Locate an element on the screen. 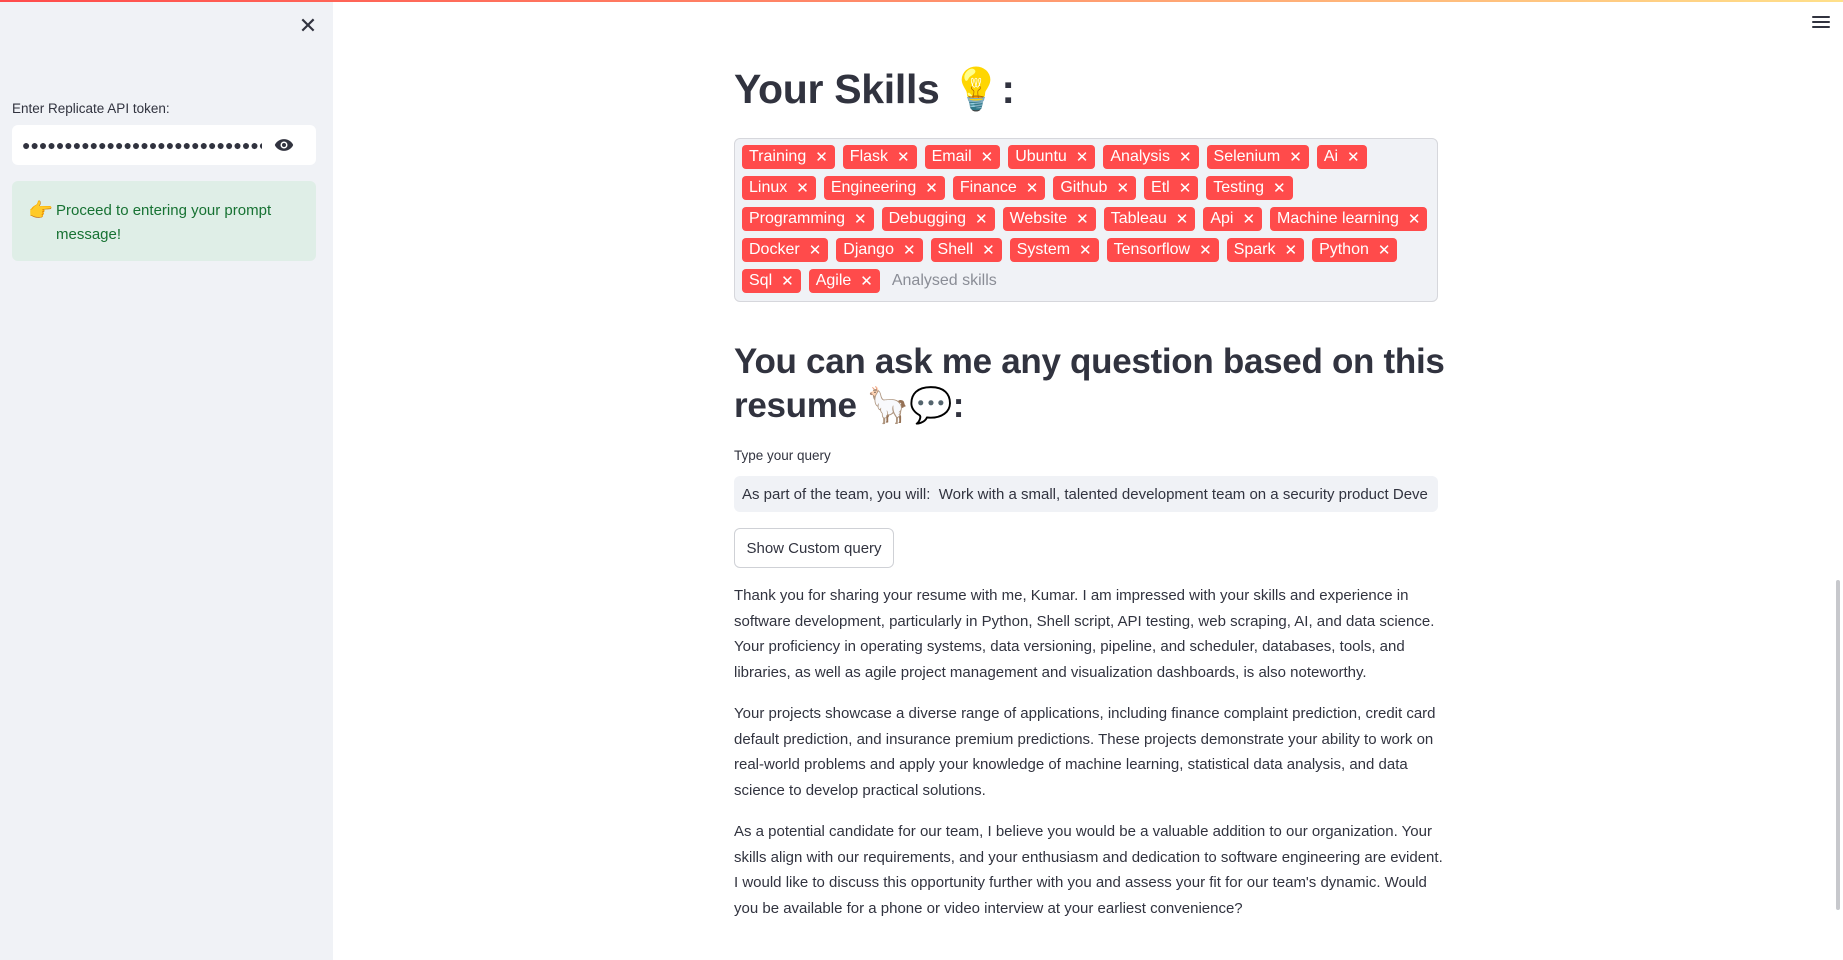  token-field is located at coordinates (164, 145).